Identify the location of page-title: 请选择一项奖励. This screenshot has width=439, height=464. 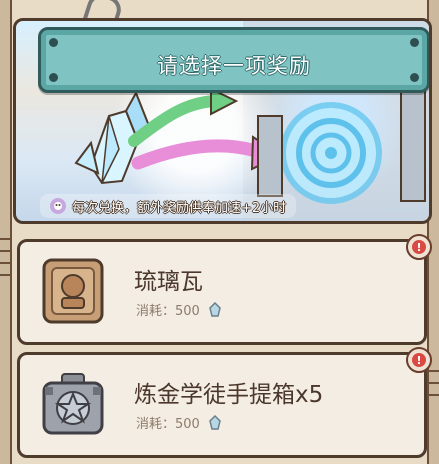
(234, 66).